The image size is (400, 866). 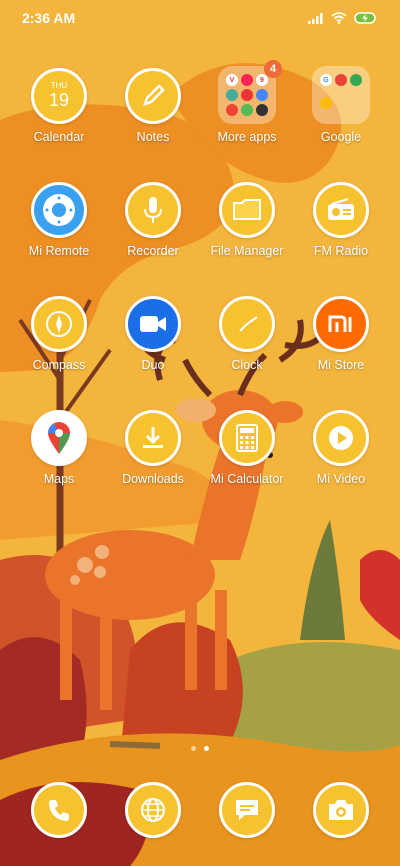 I want to click on calendar-icon: THU 19, so click(x=59, y=96).